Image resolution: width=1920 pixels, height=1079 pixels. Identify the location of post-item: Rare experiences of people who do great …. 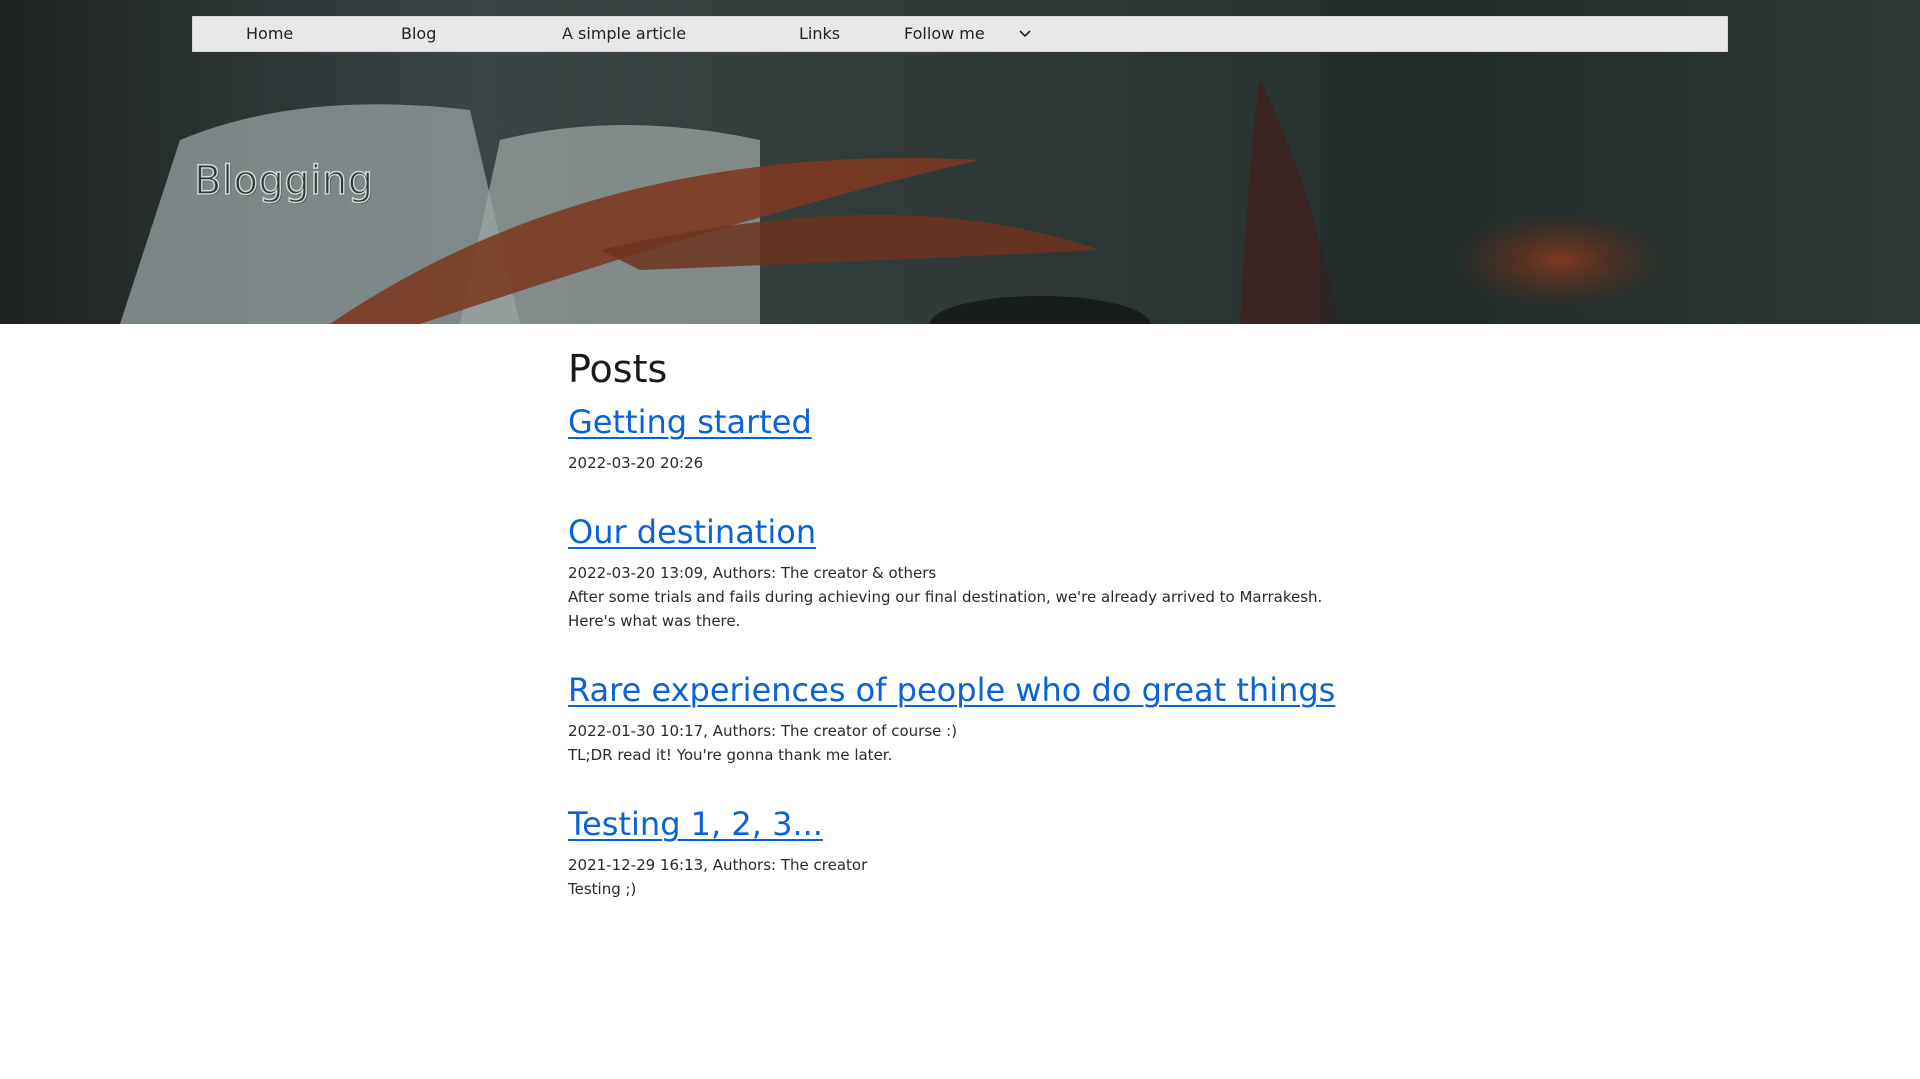
(958, 718).